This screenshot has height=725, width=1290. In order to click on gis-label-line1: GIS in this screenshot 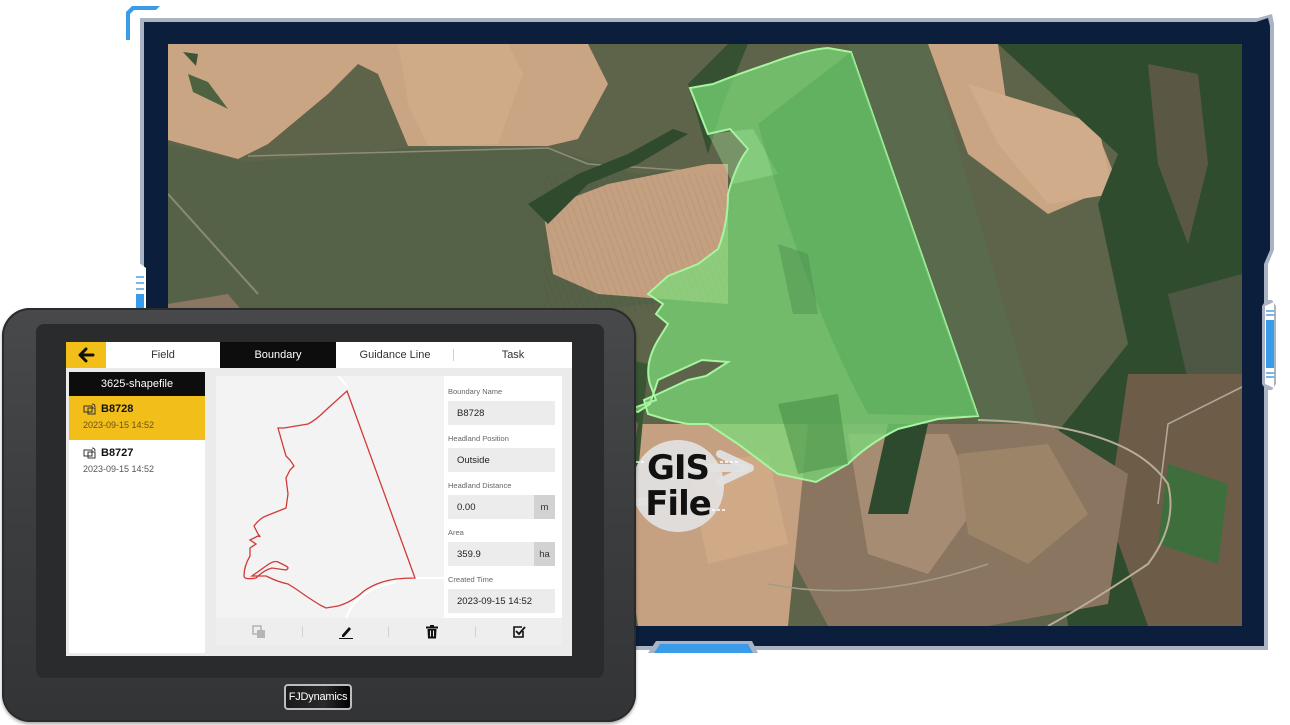, I will do `click(678, 468)`.